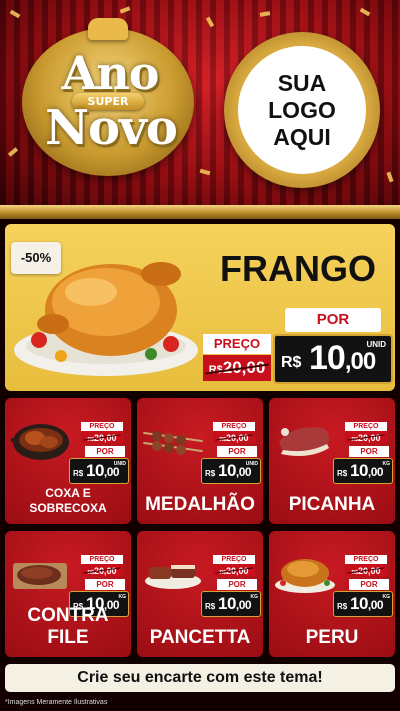 The width and height of the screenshot is (400, 711). Describe the element at coordinates (200, 594) in the screenshot. I see `product-card: PREÇO R$20,00 POR R$ 10,00 KG PANCETTA` at that location.